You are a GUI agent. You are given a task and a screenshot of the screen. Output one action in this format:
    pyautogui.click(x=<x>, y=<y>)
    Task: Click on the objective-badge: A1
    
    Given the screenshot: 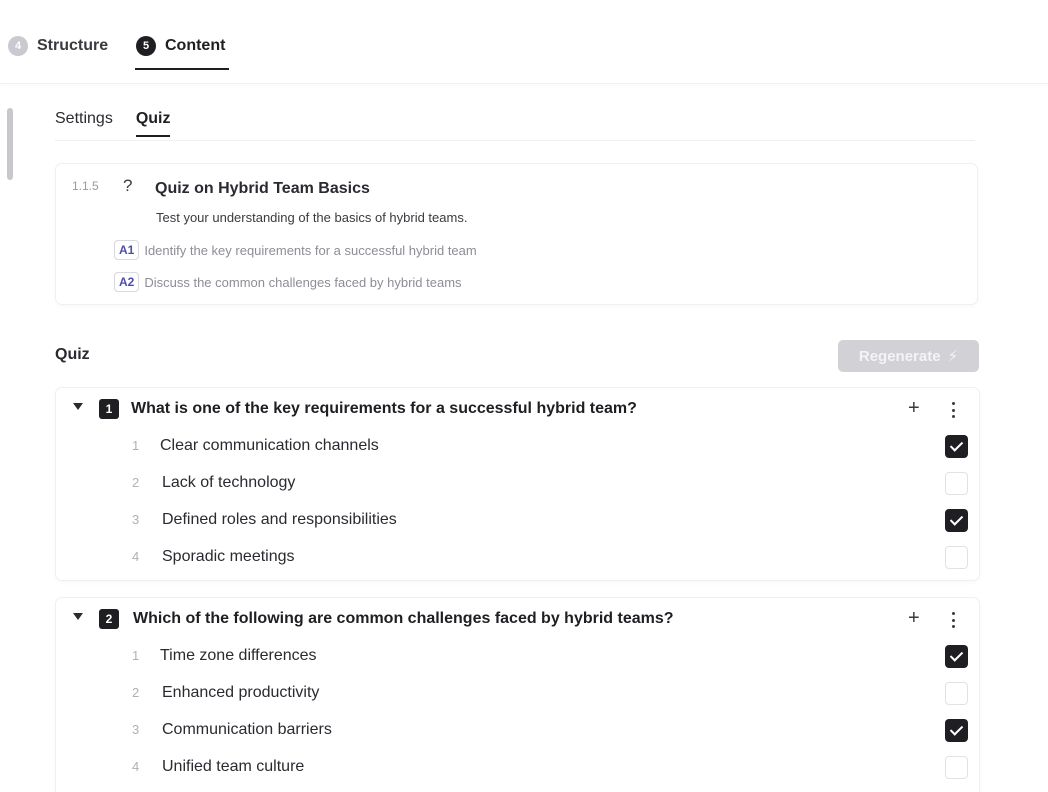 What is the action you would take?
    pyautogui.click(x=127, y=250)
    